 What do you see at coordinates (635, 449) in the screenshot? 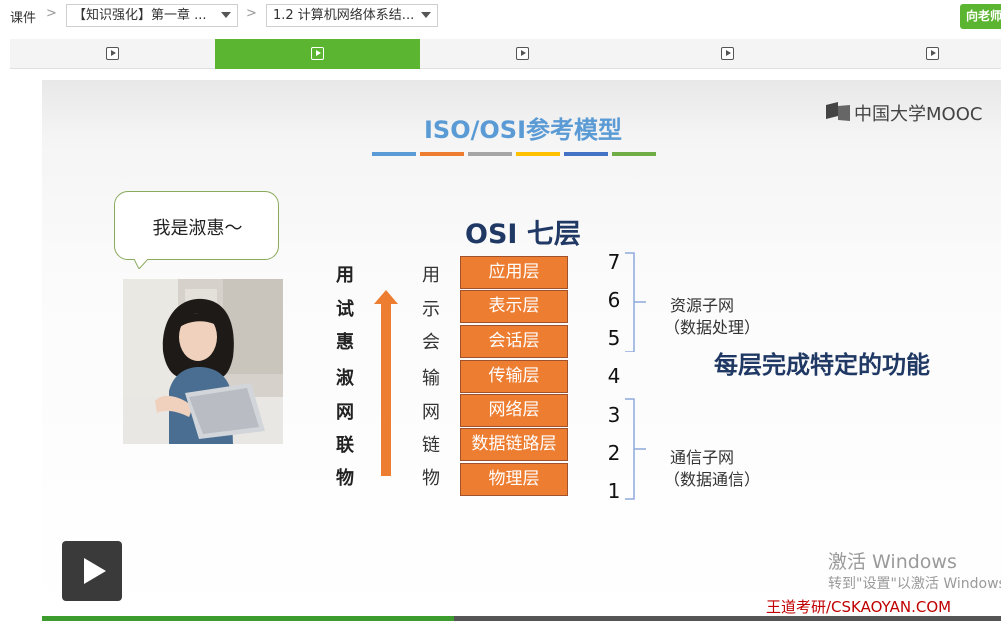
I see `brace-lower` at bounding box center [635, 449].